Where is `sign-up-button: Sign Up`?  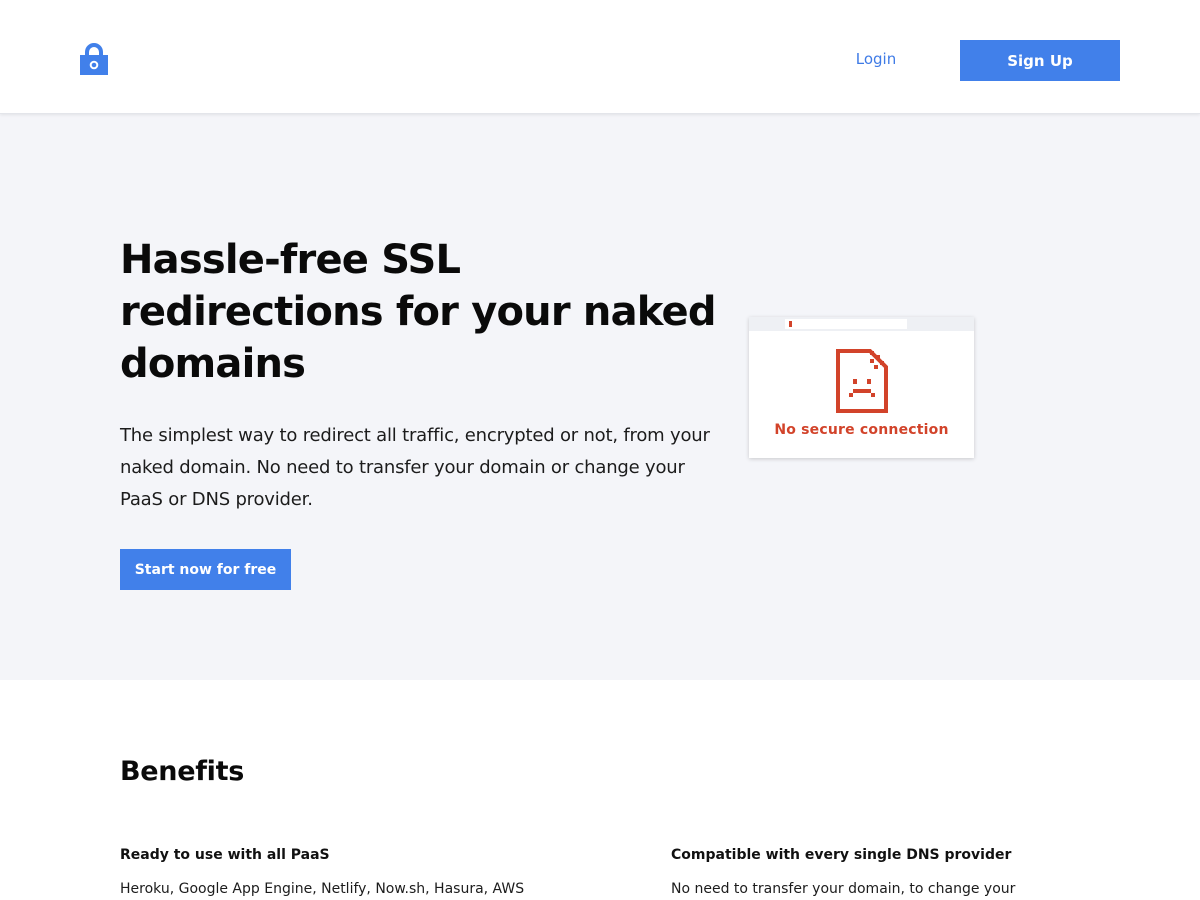 sign-up-button: Sign Up is located at coordinates (1040, 60).